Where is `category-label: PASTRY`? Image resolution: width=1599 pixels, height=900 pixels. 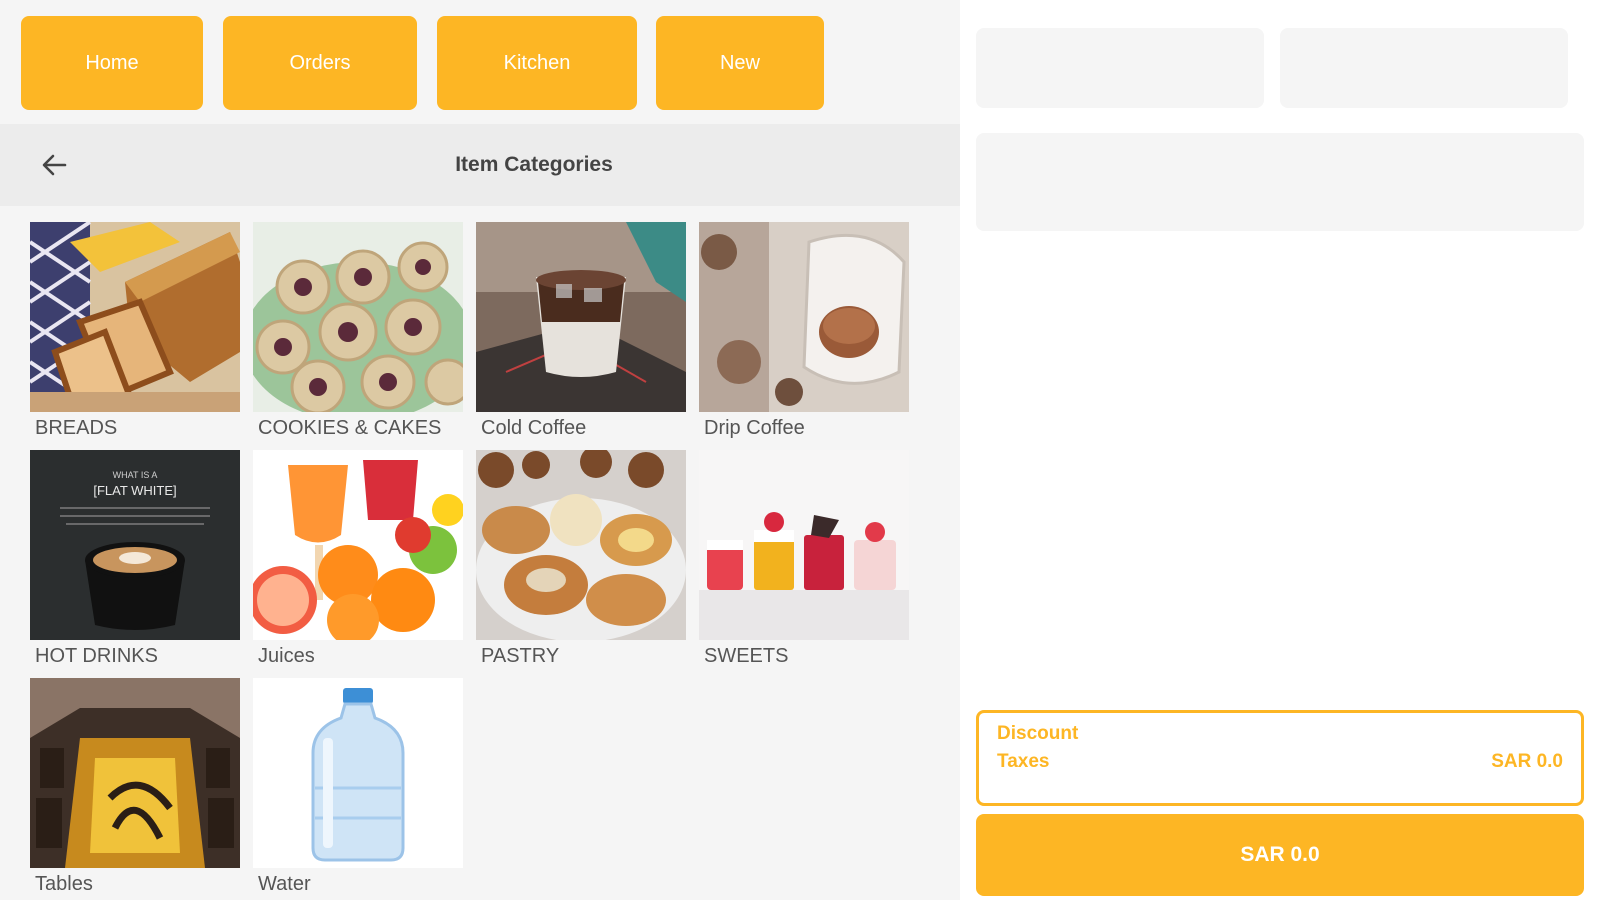 category-label: PASTRY is located at coordinates (520, 656).